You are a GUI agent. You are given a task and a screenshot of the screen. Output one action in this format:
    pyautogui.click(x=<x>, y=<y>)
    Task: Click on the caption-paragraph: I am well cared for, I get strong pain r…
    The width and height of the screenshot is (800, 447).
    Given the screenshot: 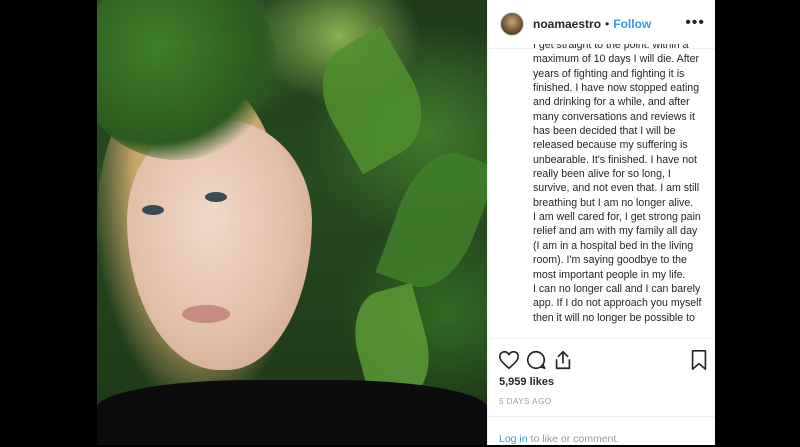 What is the action you would take?
    pyautogui.click(x=617, y=246)
    